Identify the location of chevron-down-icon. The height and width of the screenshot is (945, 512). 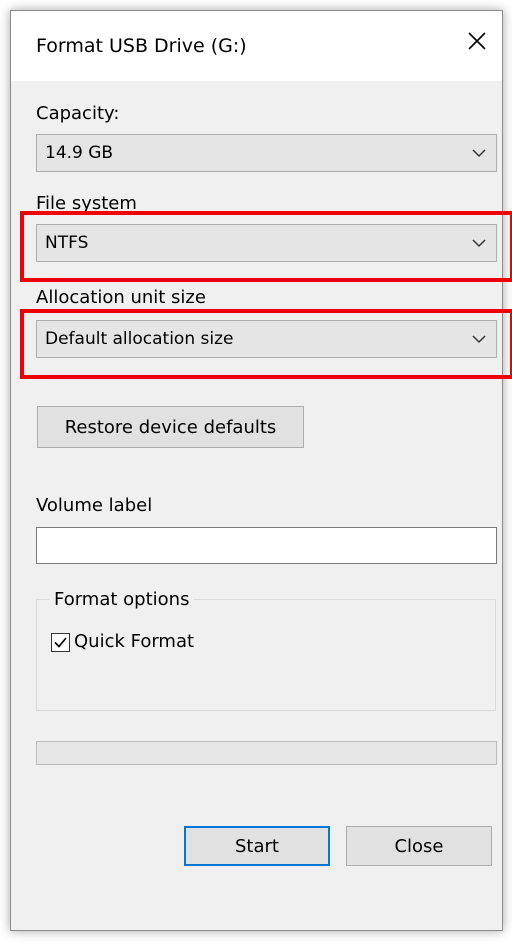
(479, 153).